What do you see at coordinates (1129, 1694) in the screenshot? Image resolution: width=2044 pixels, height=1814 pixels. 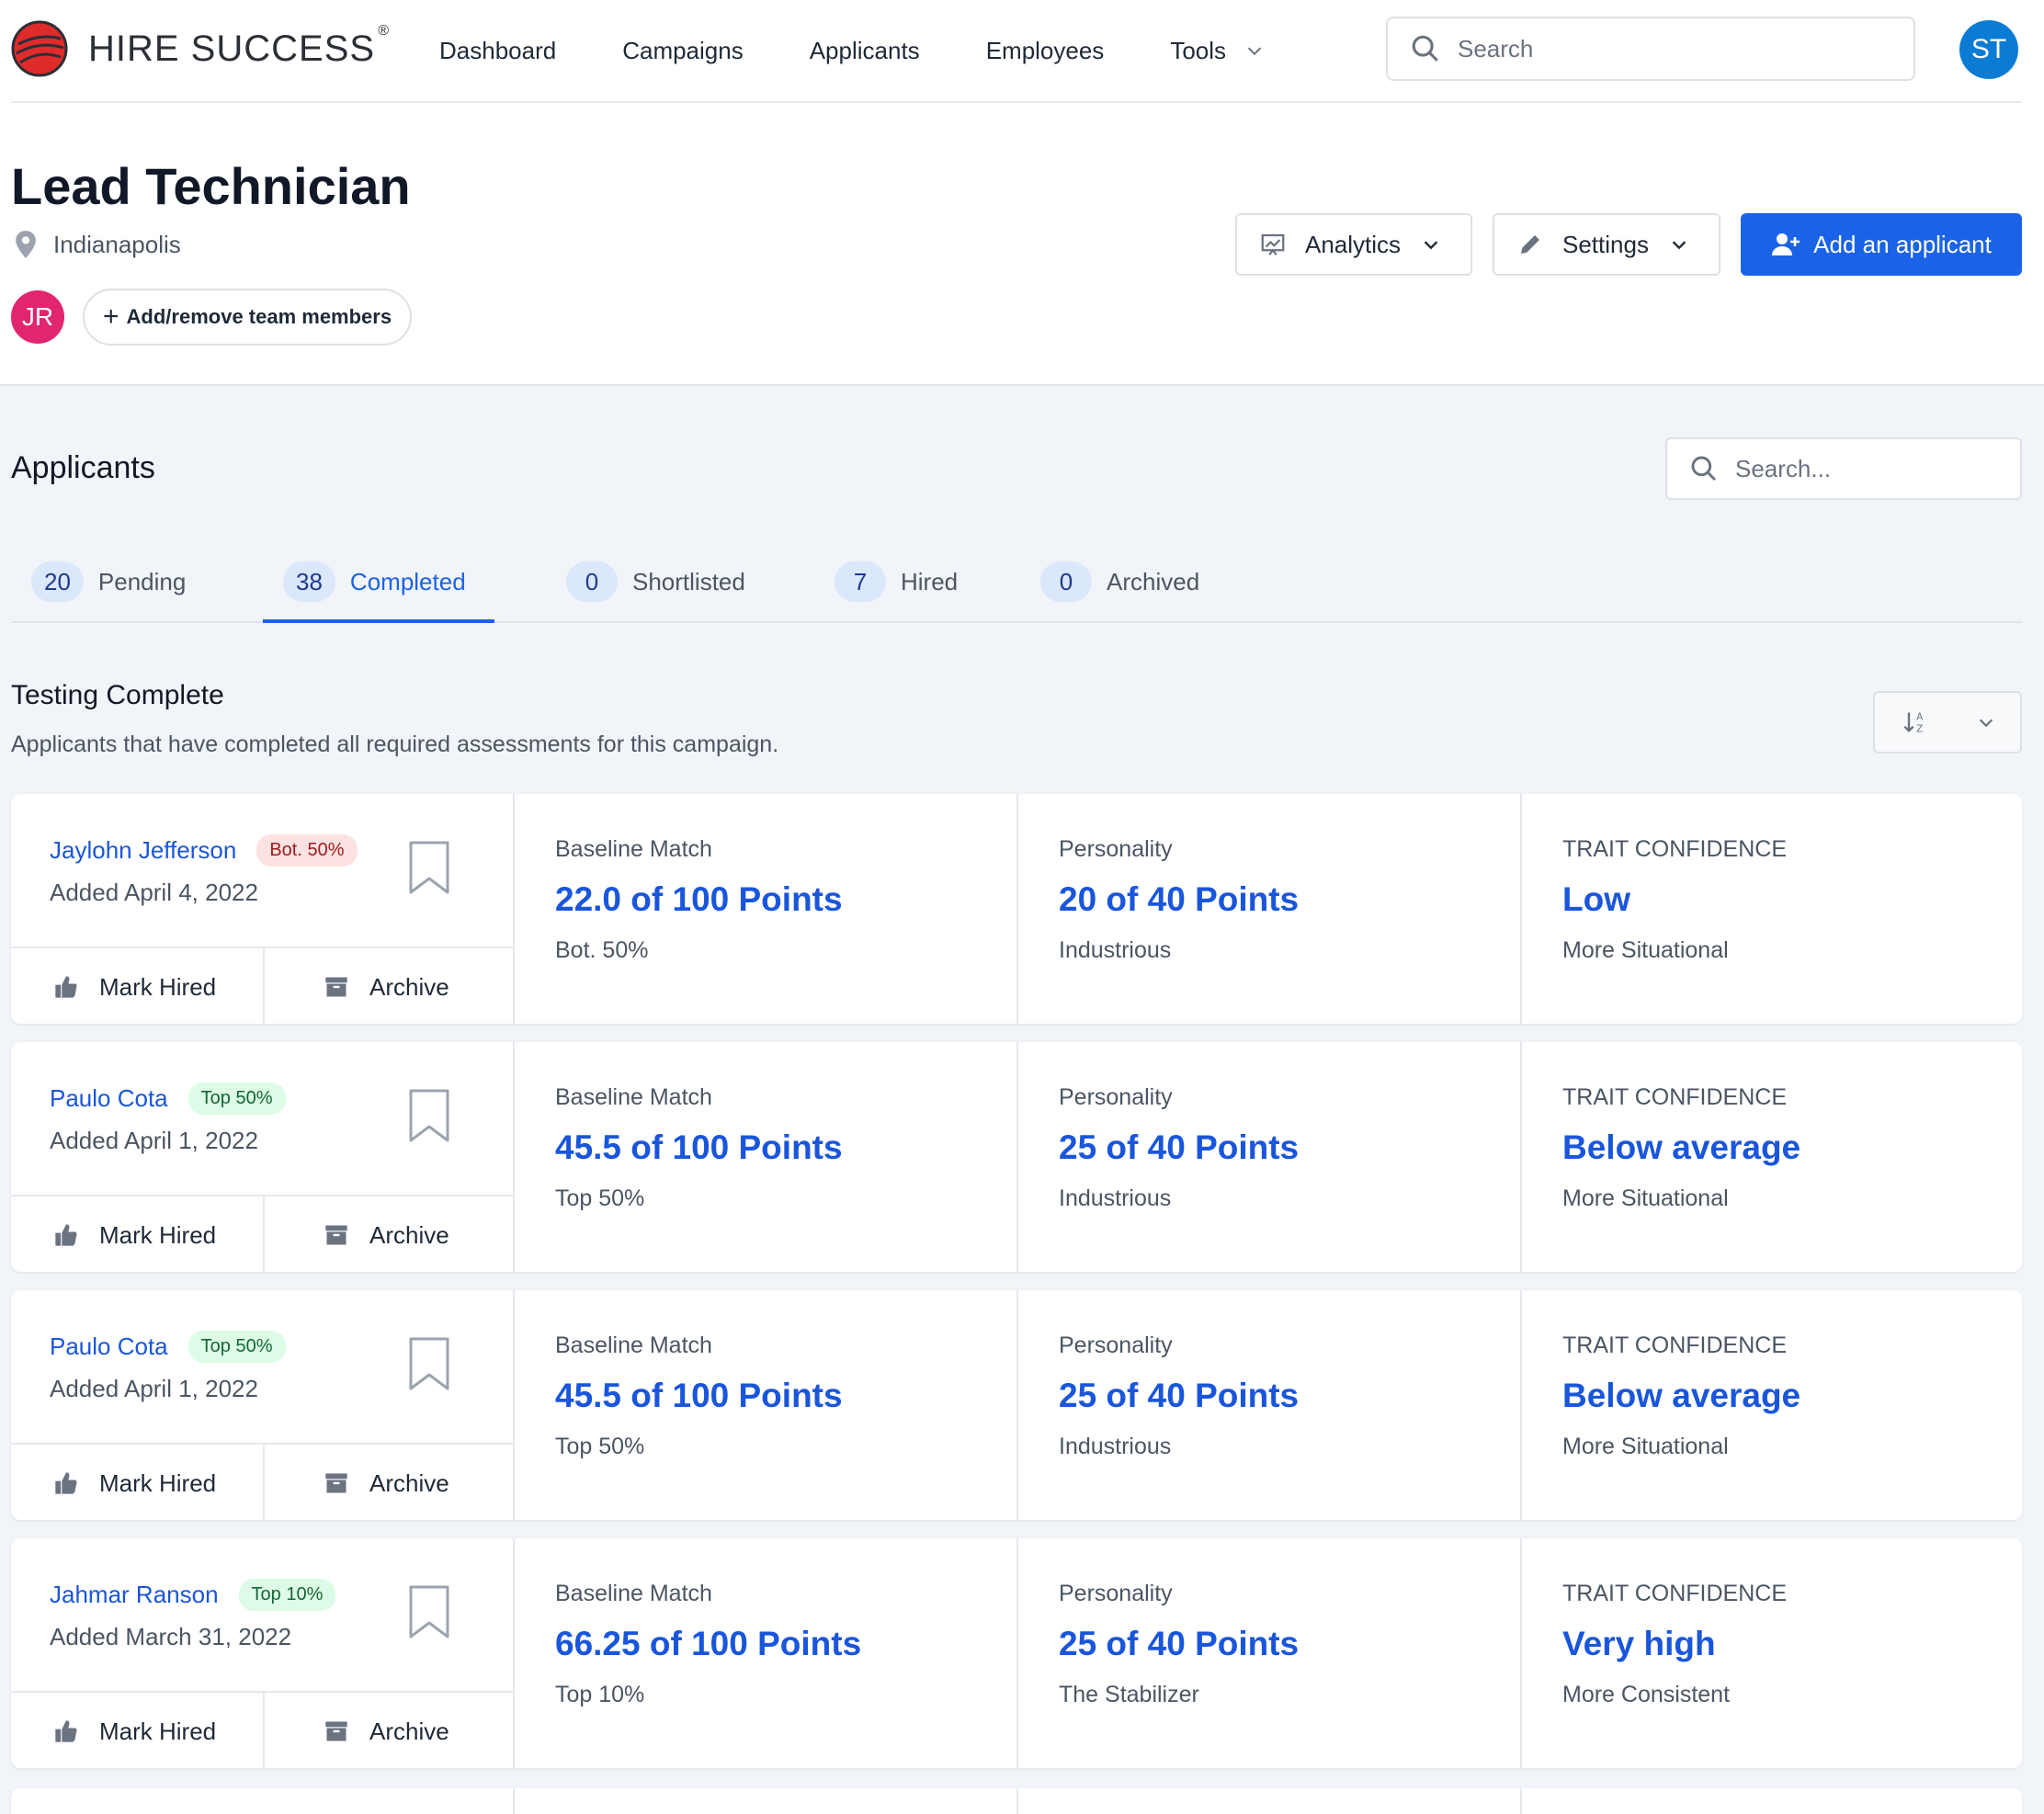 I see `personality-type: The Stabilizer` at bounding box center [1129, 1694].